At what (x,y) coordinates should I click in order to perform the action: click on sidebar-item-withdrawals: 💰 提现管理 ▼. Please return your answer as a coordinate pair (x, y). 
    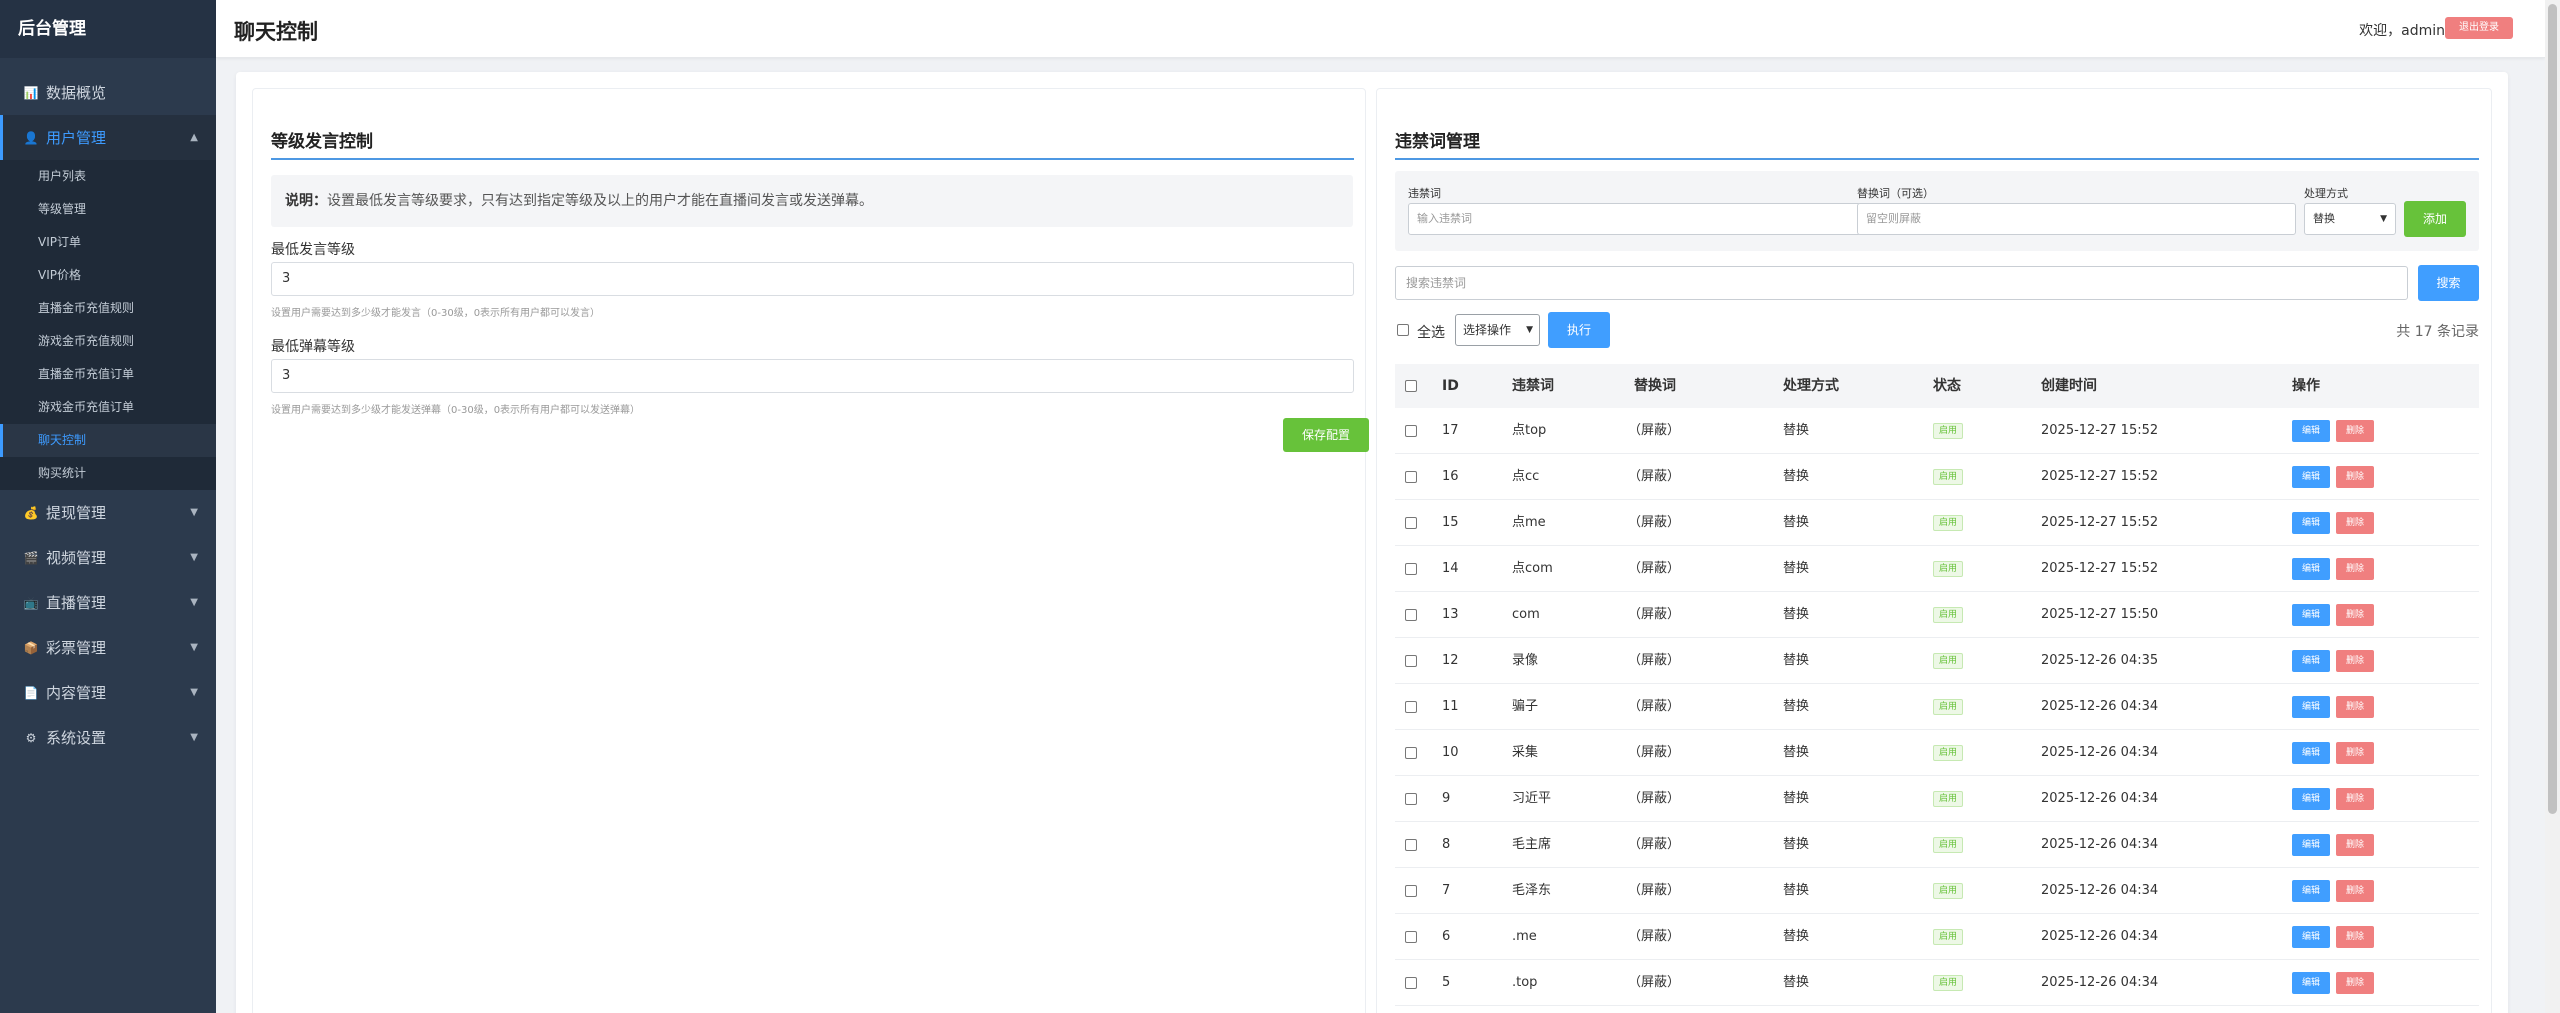
    Looking at the image, I should click on (108, 512).